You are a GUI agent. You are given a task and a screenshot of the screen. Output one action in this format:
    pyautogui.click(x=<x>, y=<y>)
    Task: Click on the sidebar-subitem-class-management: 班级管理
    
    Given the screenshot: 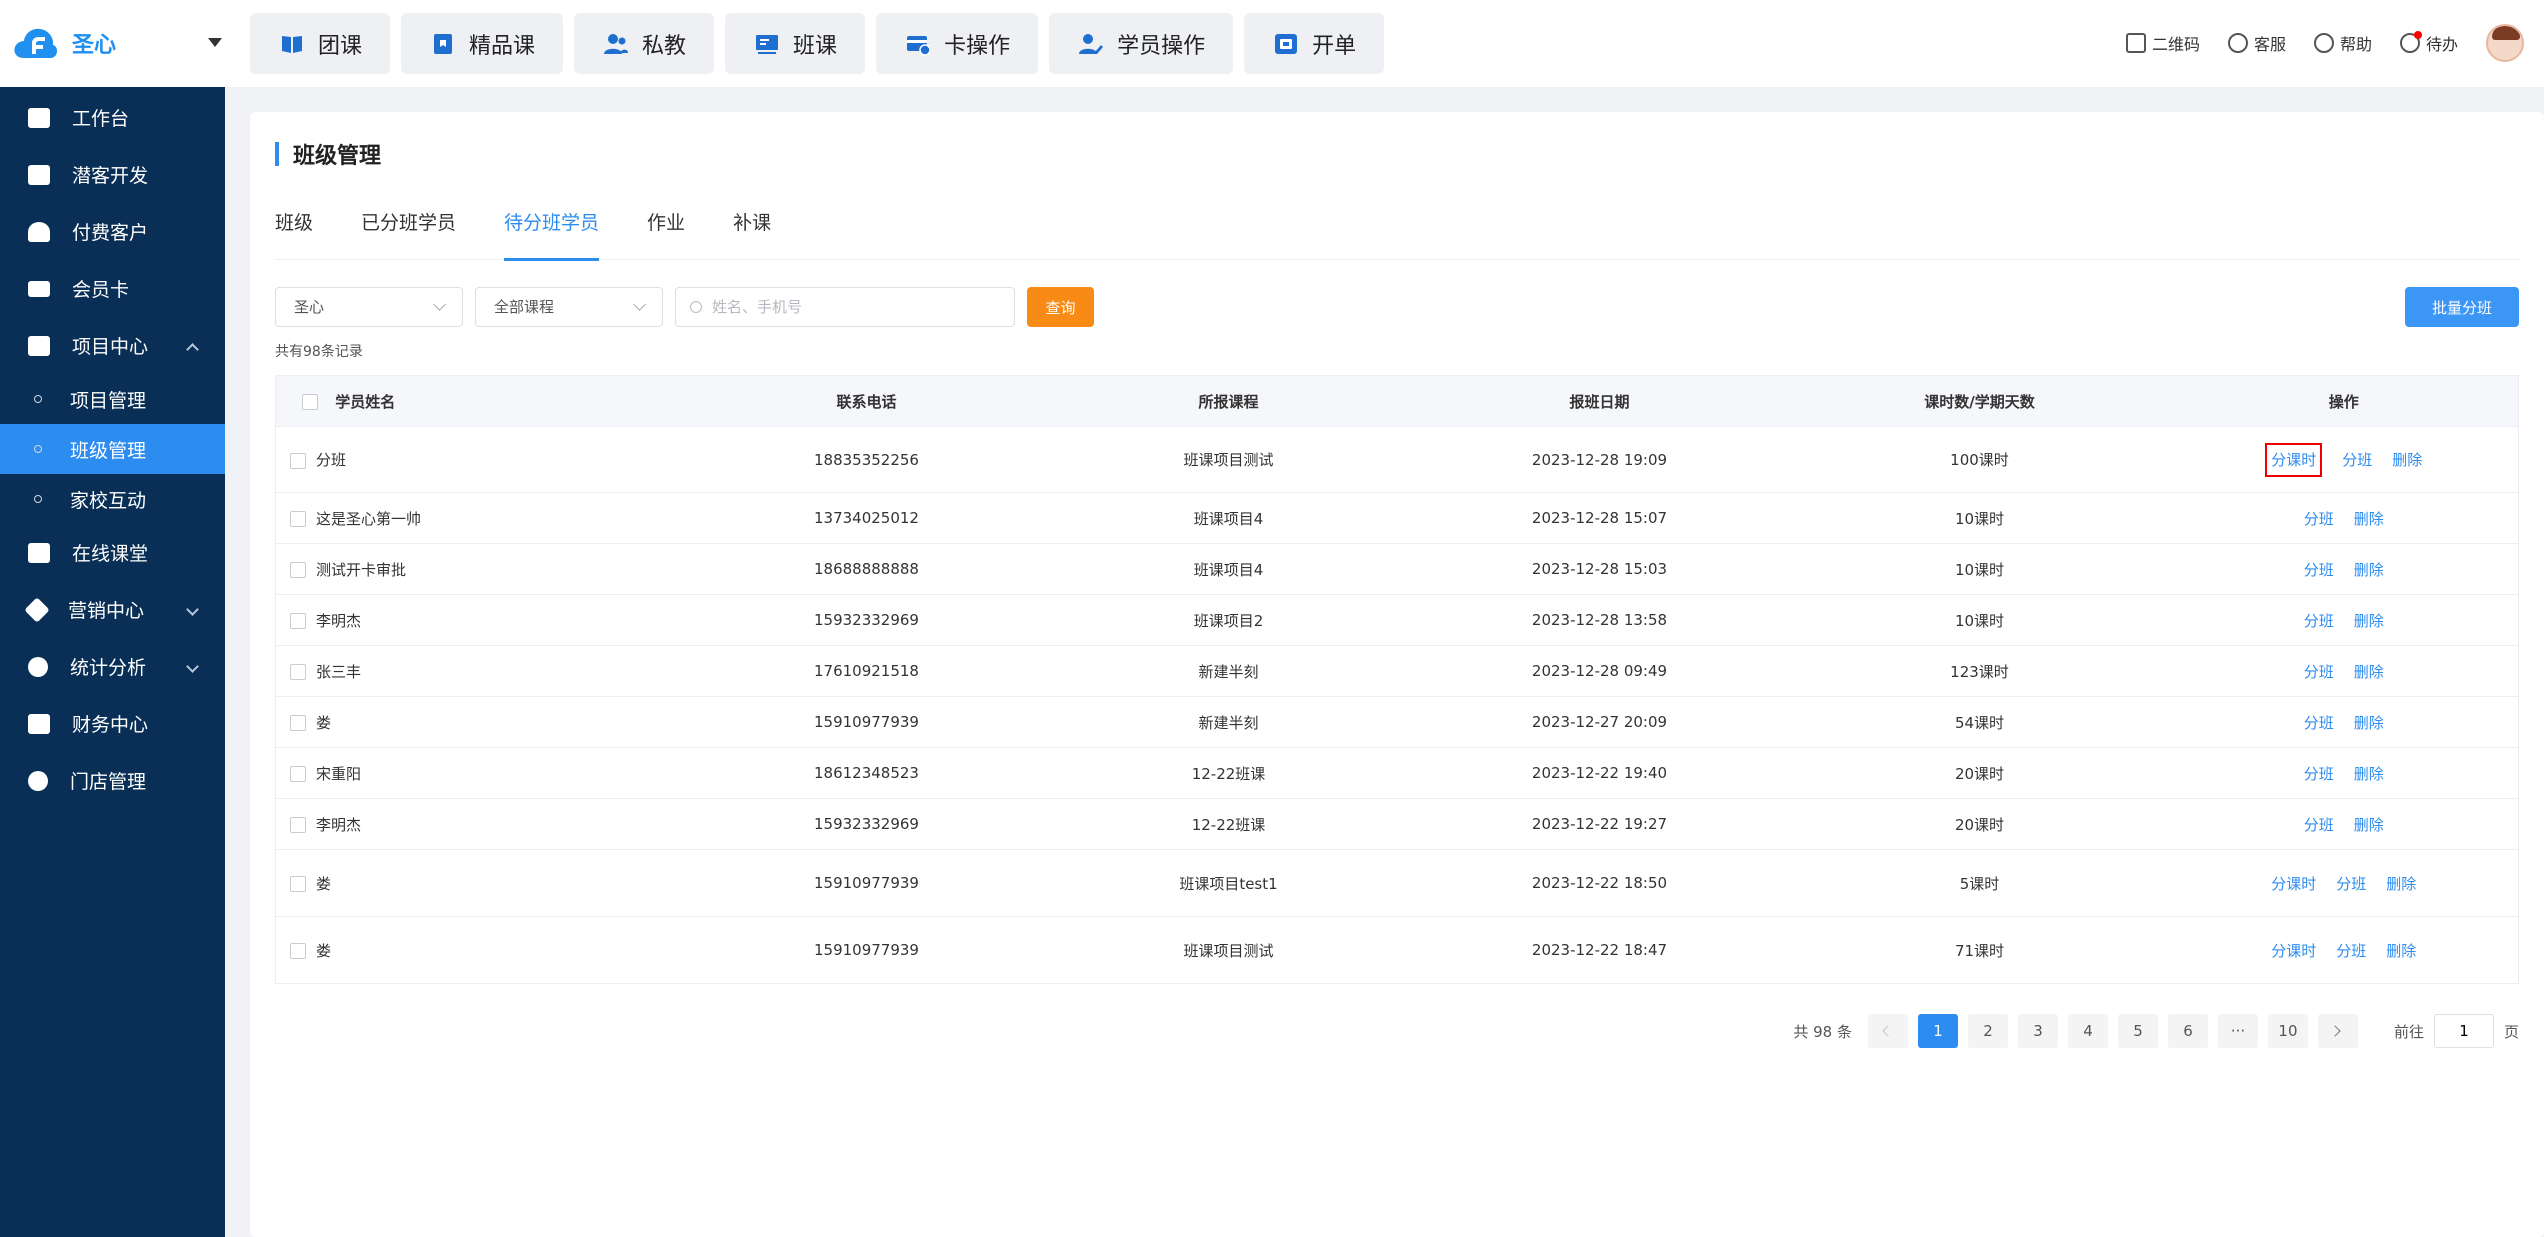 What is the action you would take?
    pyautogui.click(x=112, y=449)
    